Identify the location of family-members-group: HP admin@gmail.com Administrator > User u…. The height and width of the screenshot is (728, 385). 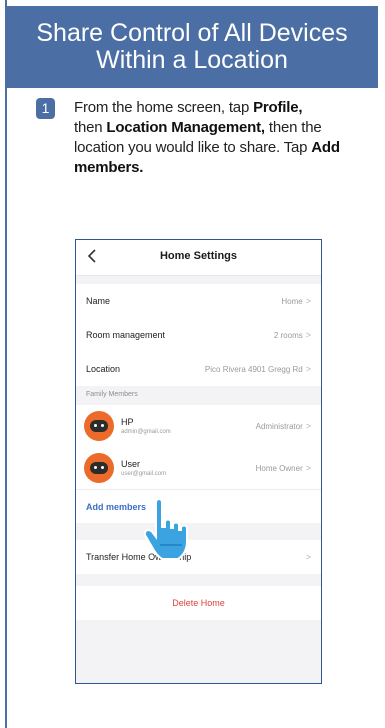
(198, 464).